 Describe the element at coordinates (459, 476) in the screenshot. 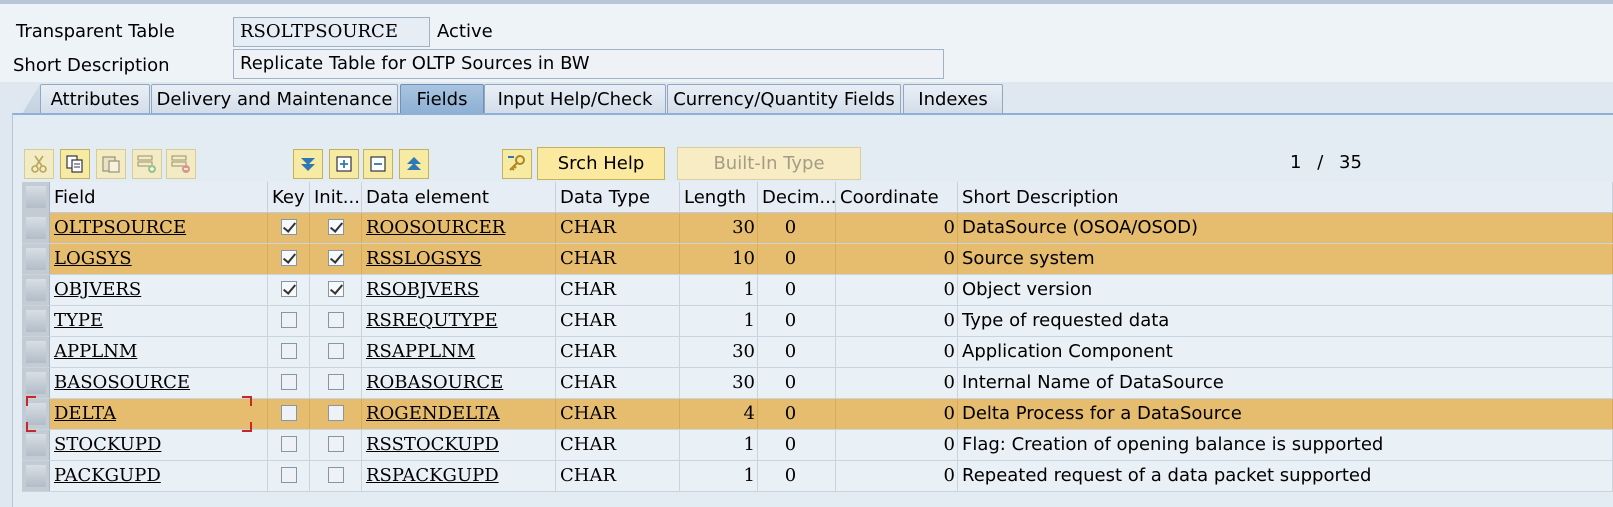

I see `data-element-cell: RSPACKGUPD` at that location.